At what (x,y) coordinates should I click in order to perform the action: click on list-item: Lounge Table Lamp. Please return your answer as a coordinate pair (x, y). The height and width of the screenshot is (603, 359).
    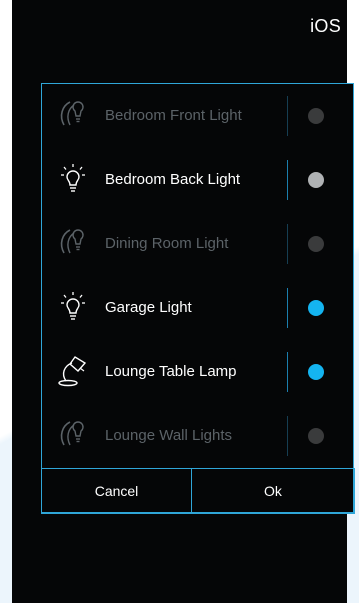
    Looking at the image, I should click on (197, 372).